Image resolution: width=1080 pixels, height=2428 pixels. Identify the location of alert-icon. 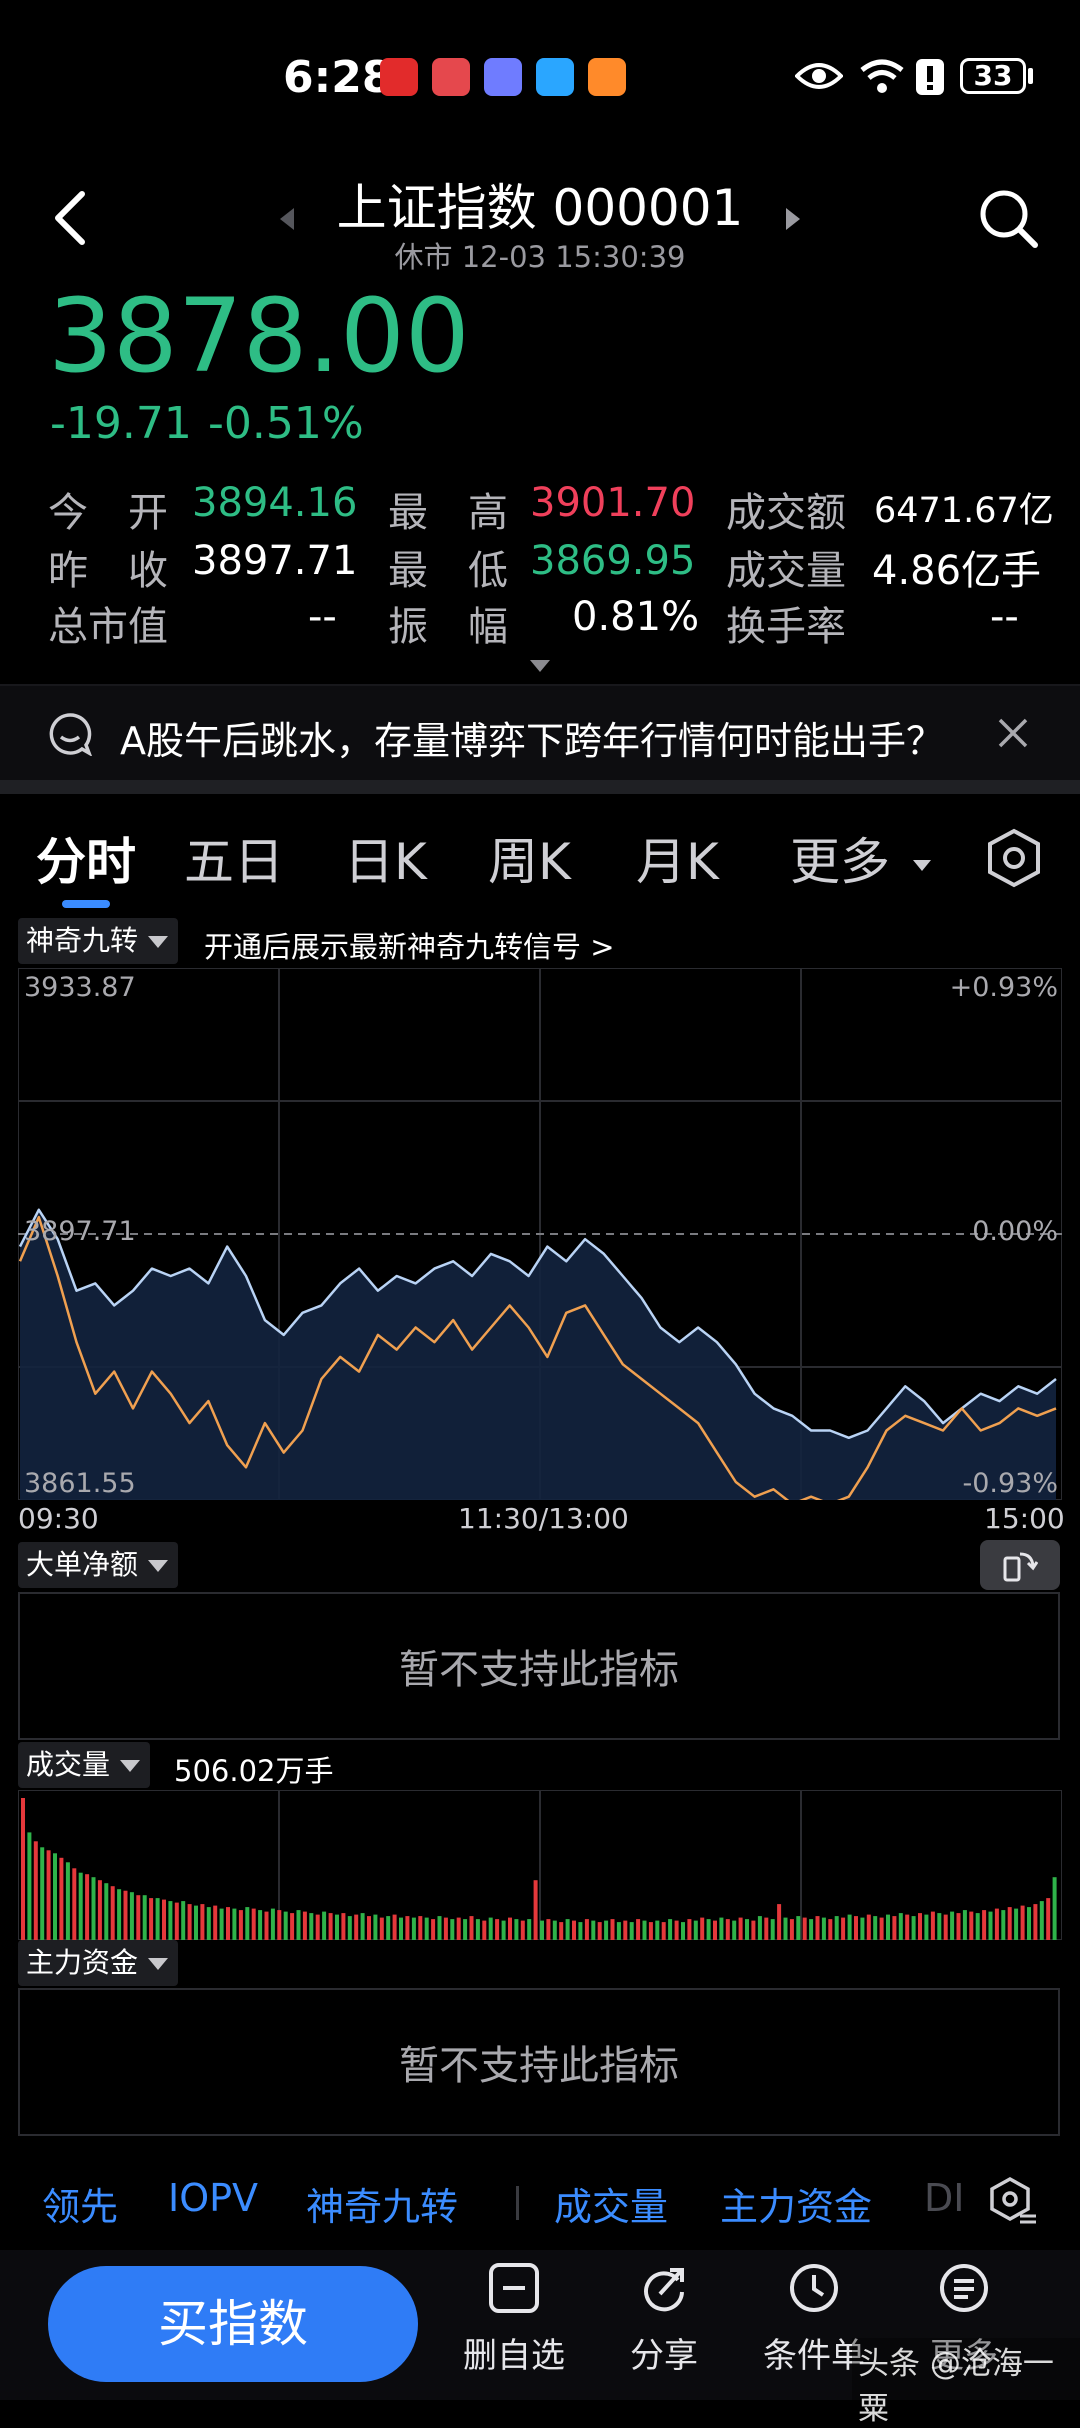
(930, 77).